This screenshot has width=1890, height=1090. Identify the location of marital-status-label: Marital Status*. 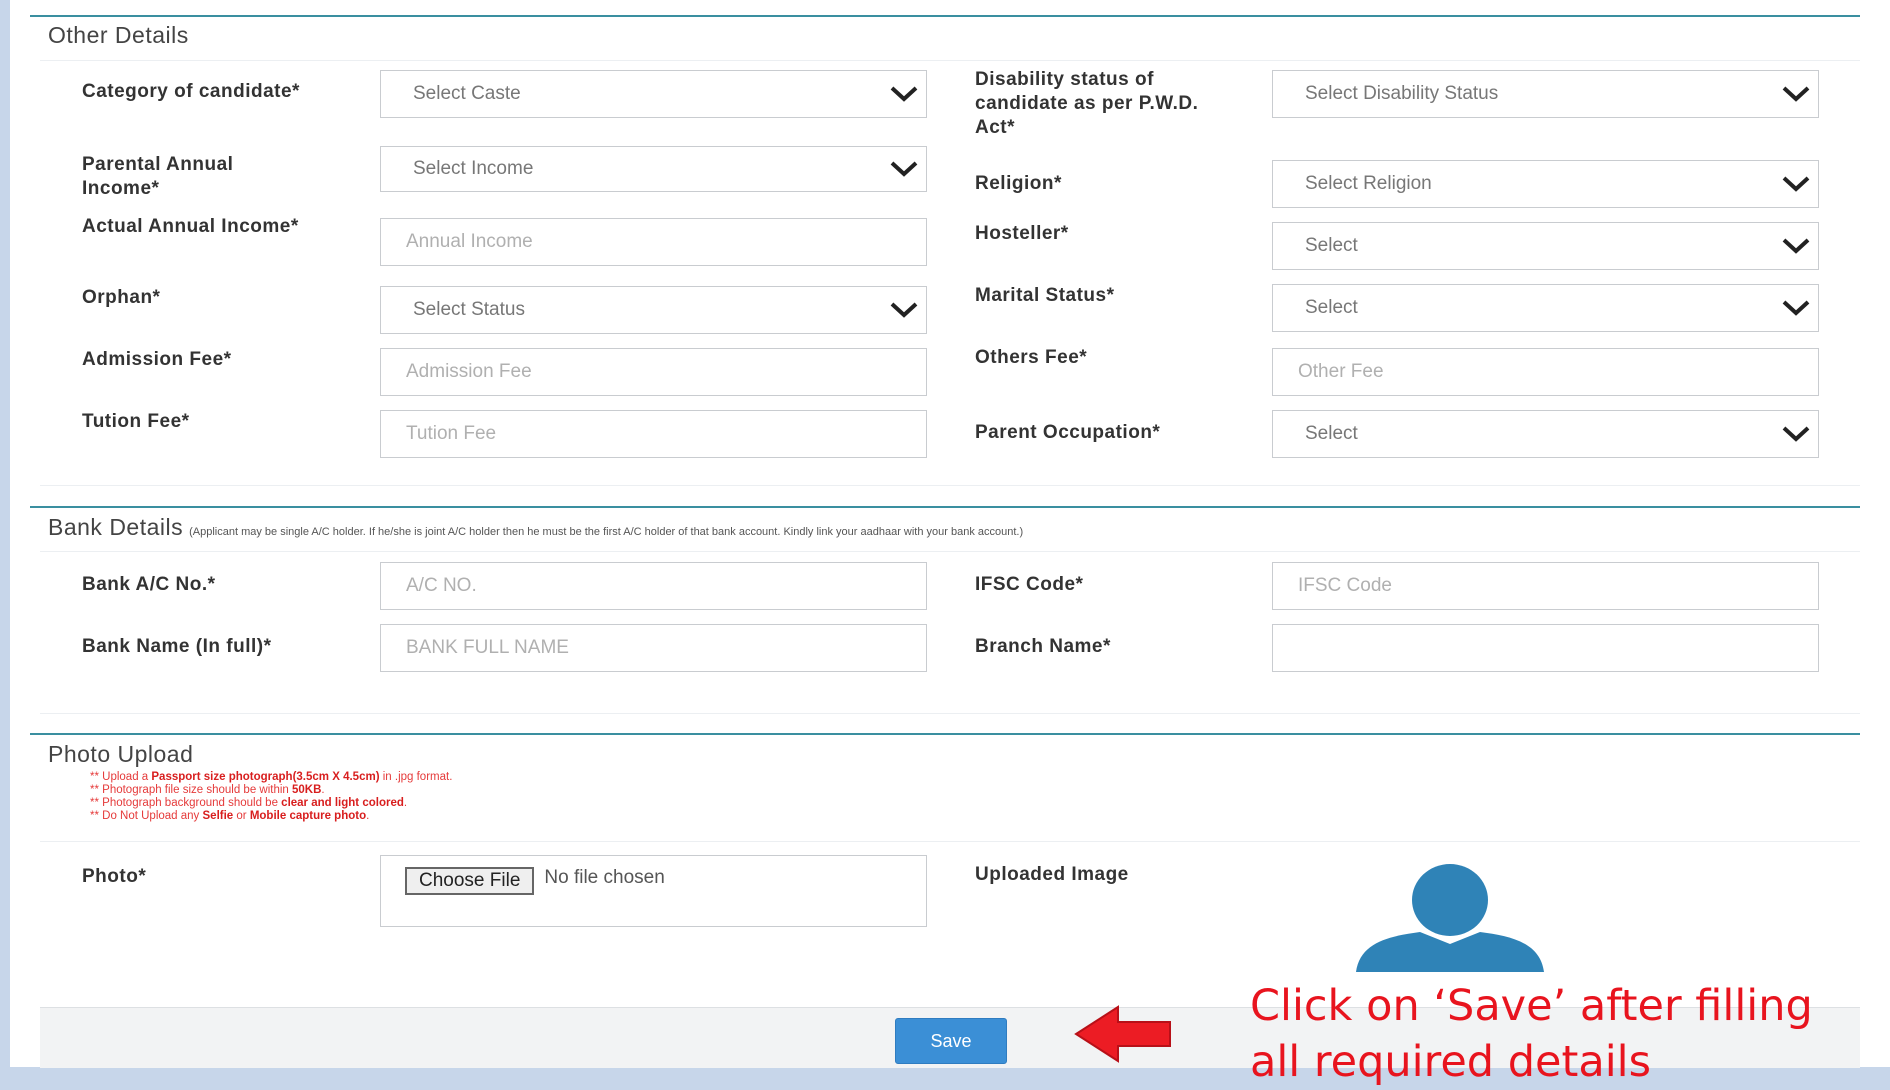
(1045, 295).